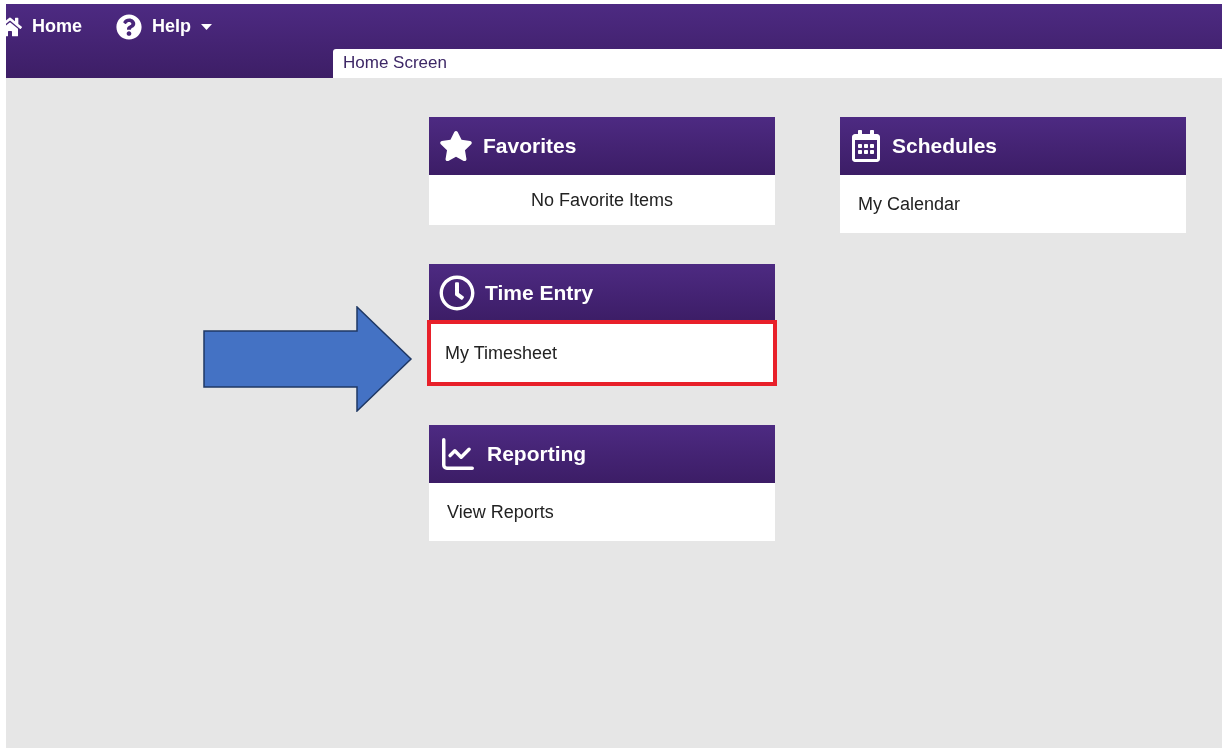 The image size is (1222, 748). I want to click on nav-label: Home, so click(57, 26).